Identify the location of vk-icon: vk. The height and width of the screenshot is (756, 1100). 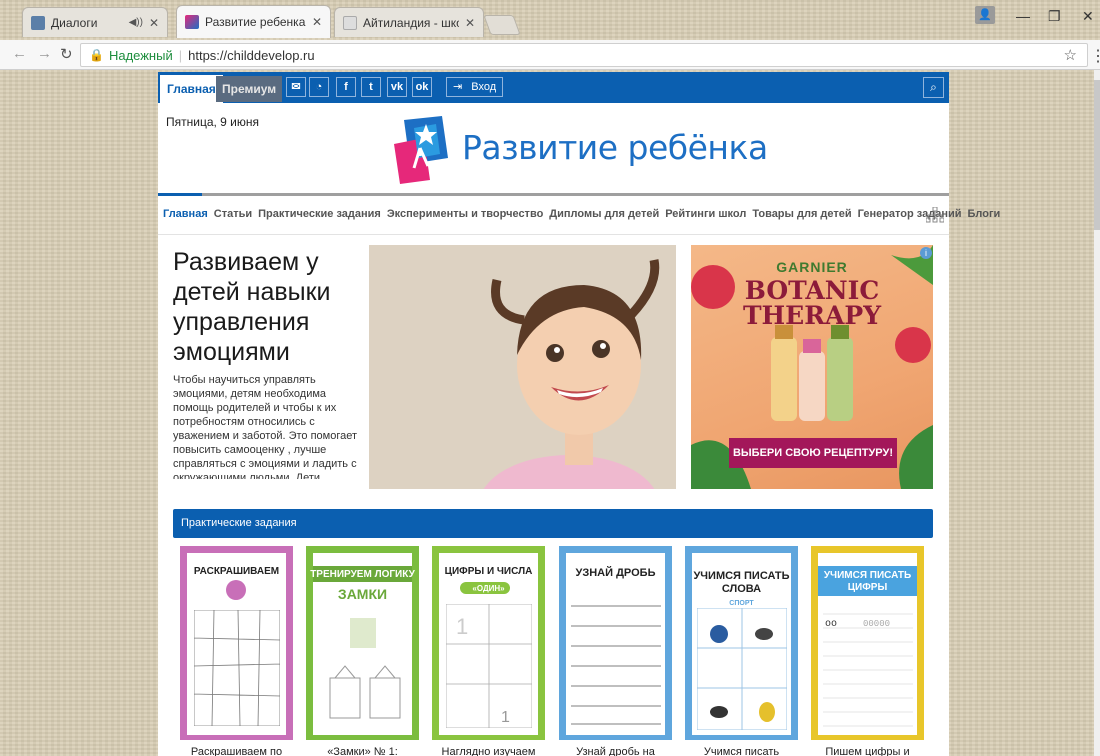
(397, 87).